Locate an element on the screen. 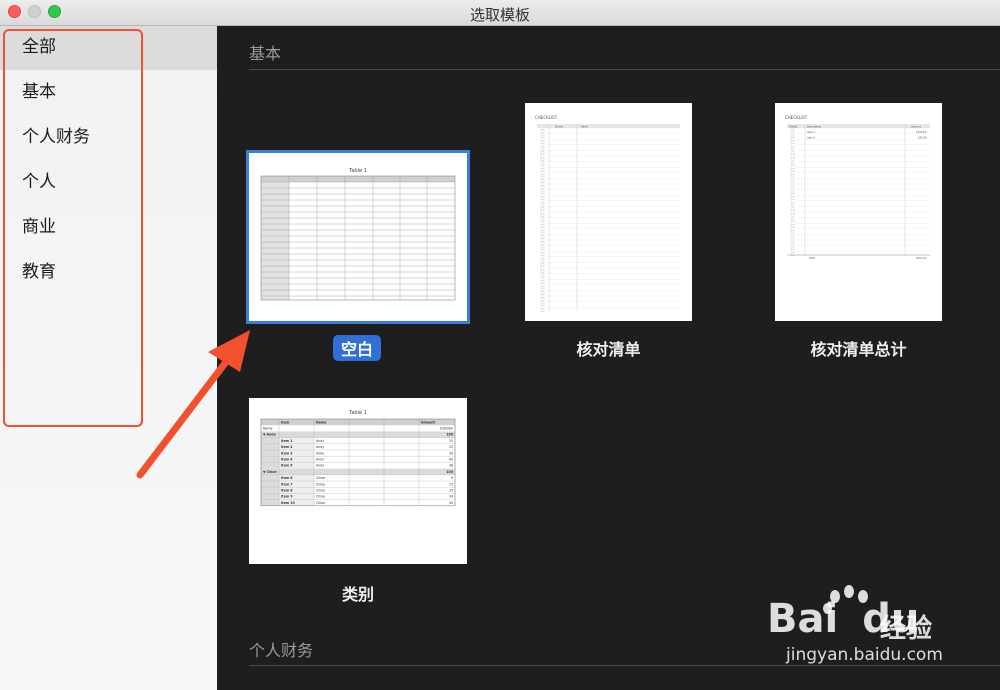  preview-row-desc: Item 2 is located at coordinates (811, 138).